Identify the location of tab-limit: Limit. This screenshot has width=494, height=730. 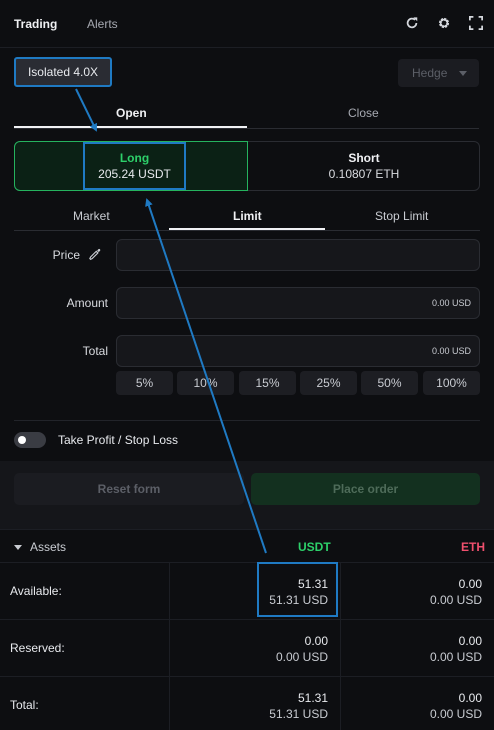
(247, 216).